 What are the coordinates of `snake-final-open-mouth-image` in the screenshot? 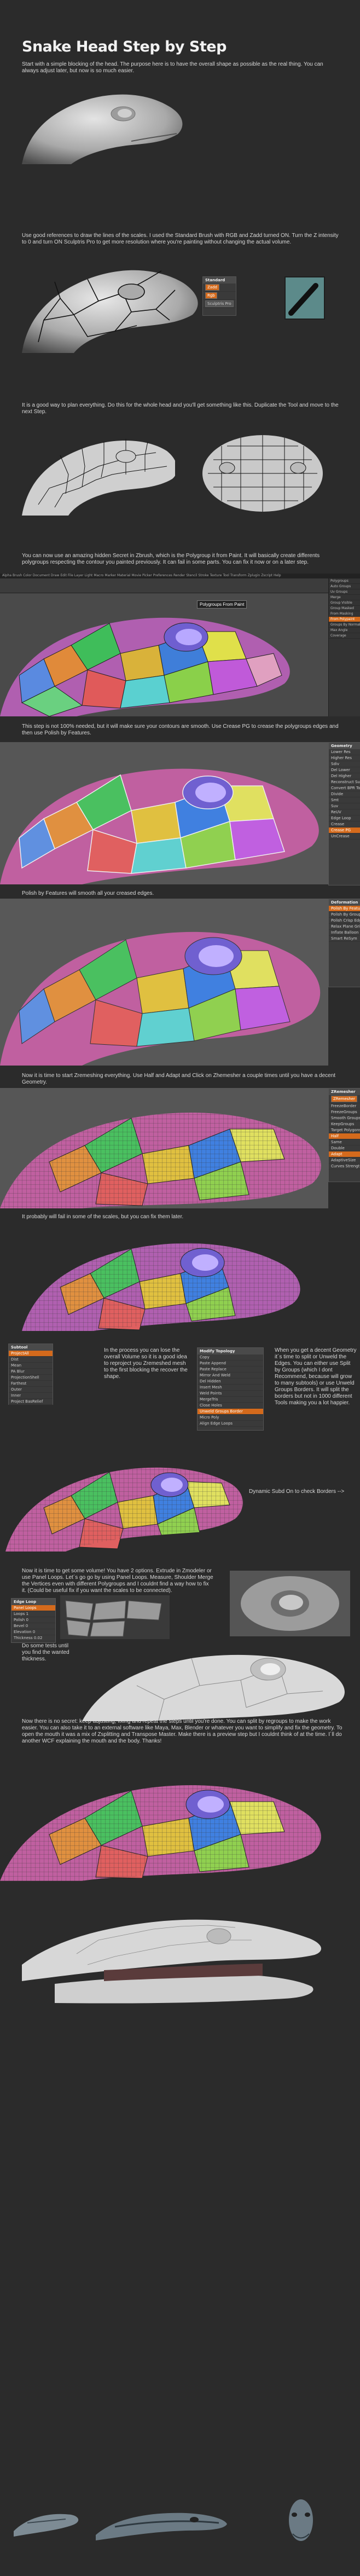 It's located at (175, 1959).